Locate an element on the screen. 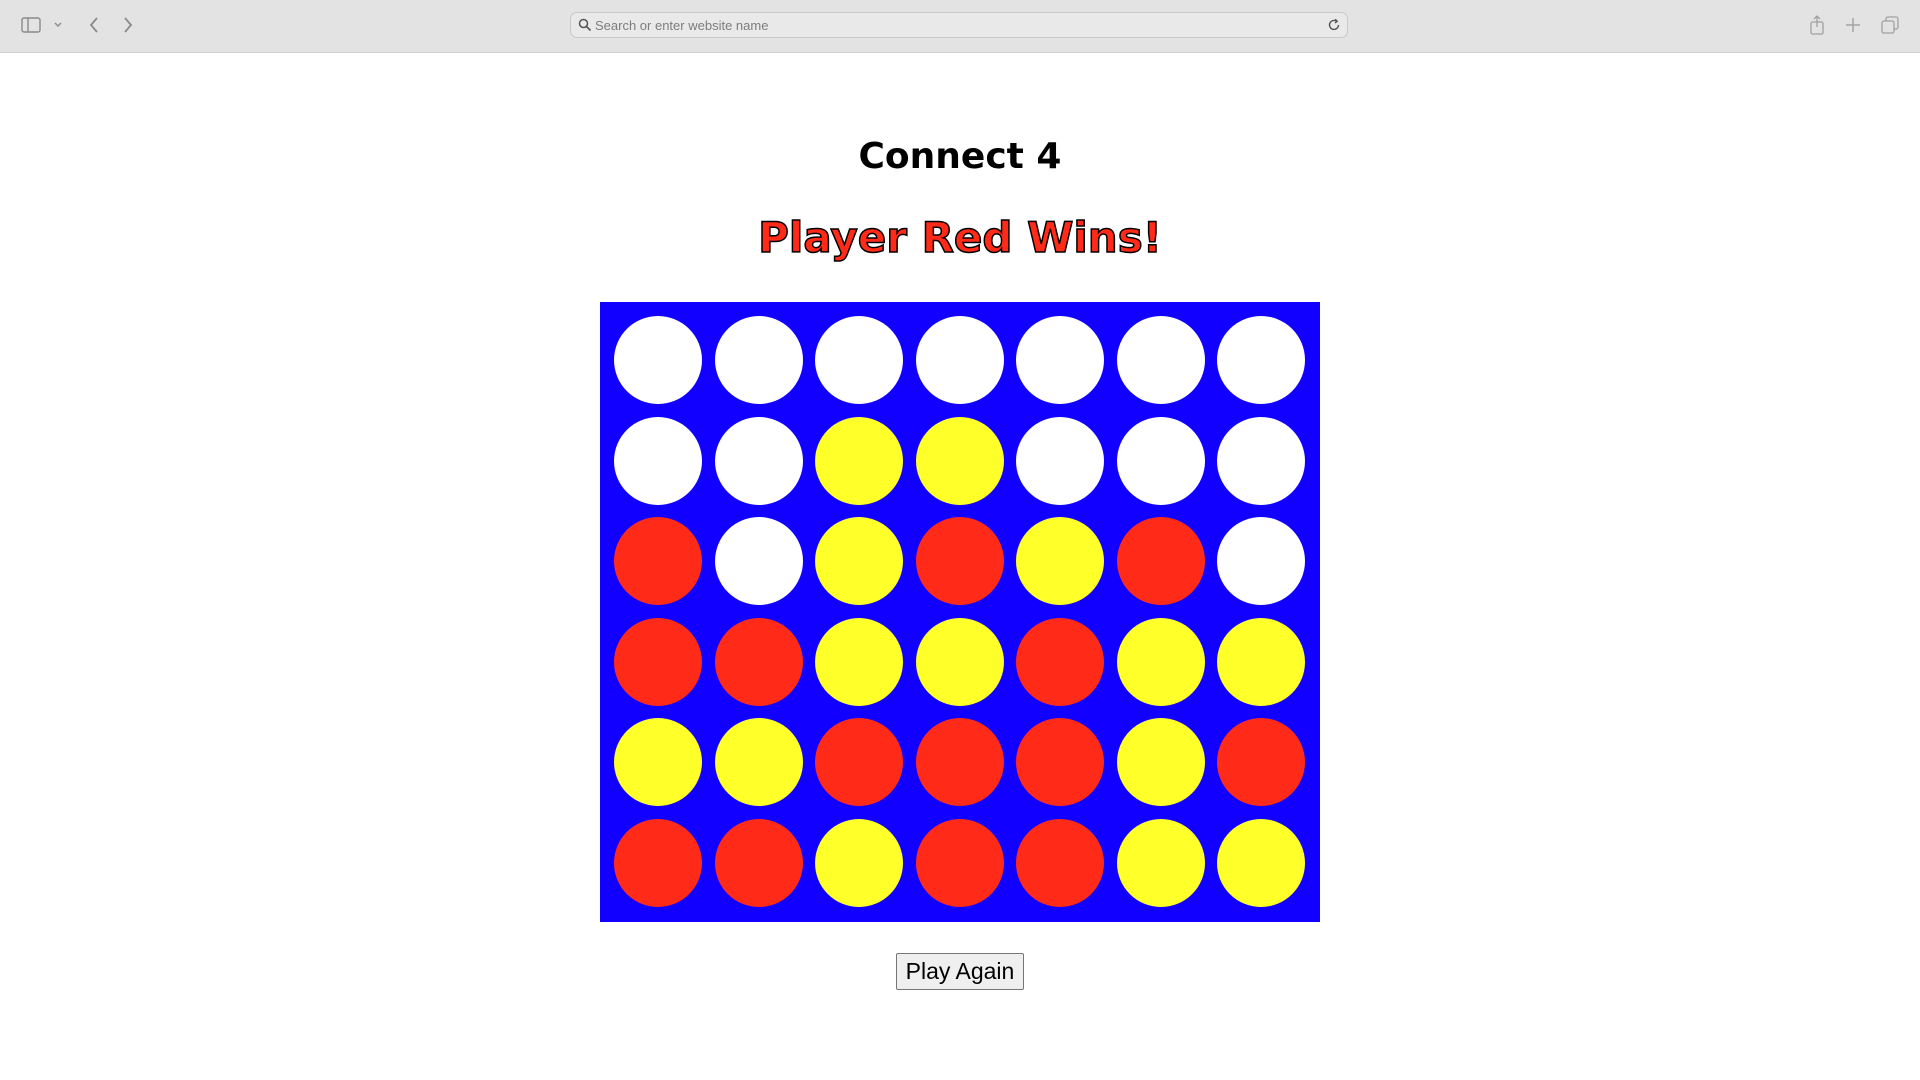 Image resolution: width=1920 pixels, height=1080 pixels. reload-icon is located at coordinates (1334, 25).